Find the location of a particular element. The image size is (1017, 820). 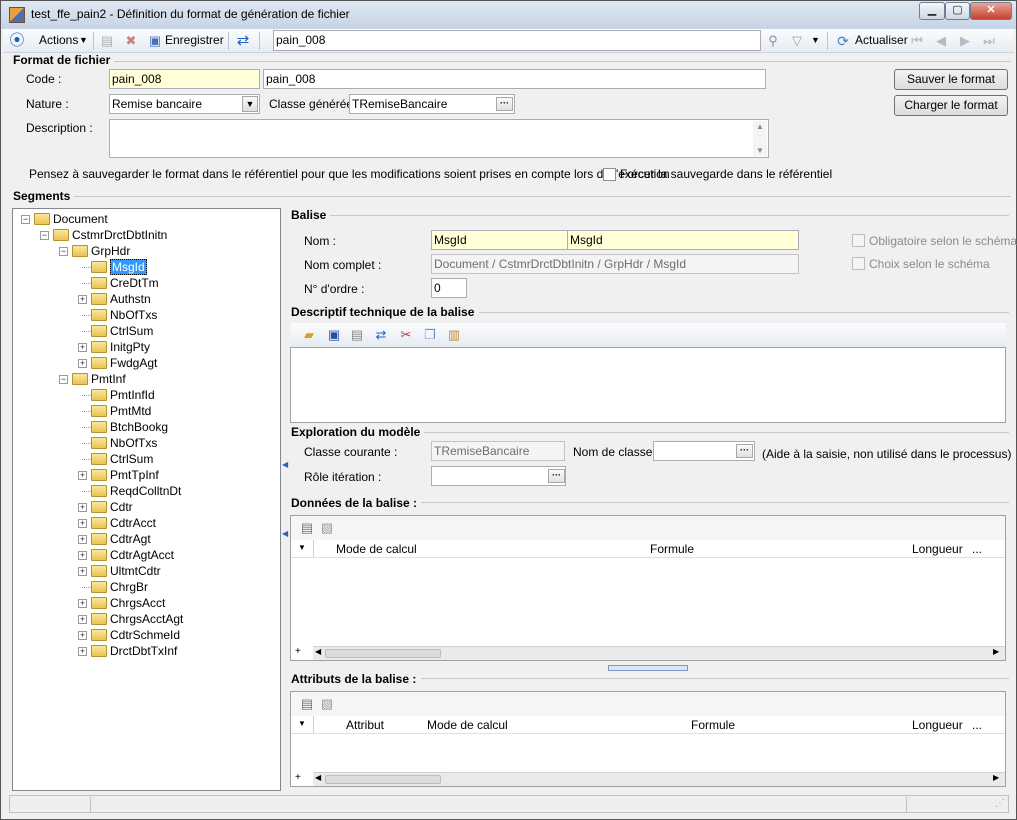

class-input: TRemiseBancaire is located at coordinates (432, 104).